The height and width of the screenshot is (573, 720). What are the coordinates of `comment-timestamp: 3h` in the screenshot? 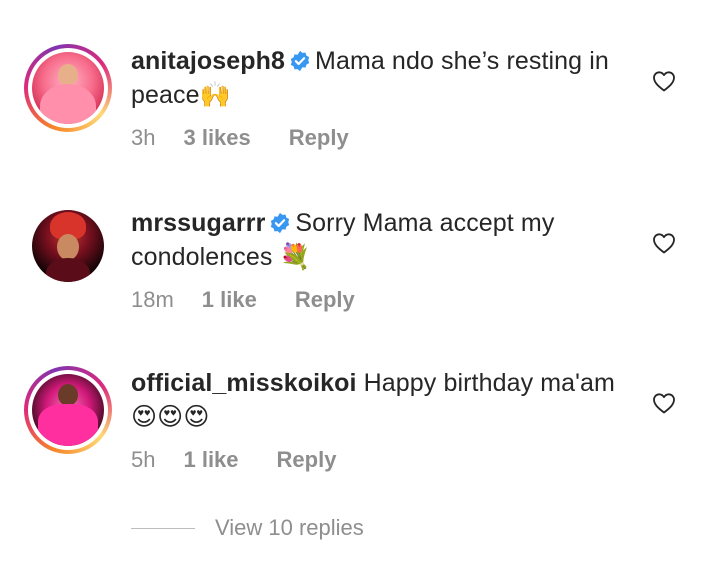 It's located at (143, 137).